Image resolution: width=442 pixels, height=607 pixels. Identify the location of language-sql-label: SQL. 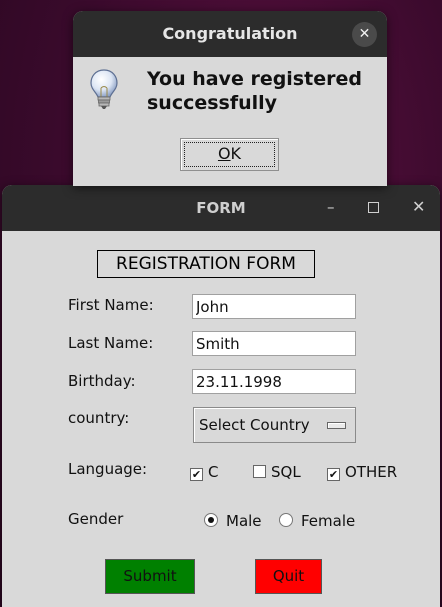
(286, 472).